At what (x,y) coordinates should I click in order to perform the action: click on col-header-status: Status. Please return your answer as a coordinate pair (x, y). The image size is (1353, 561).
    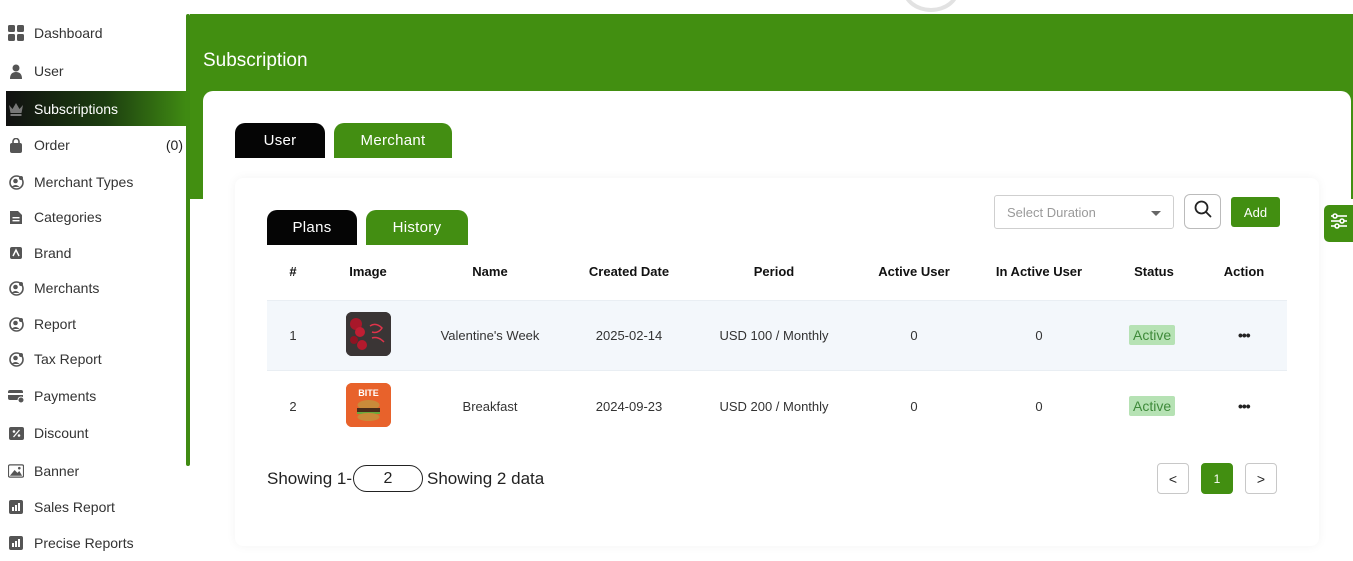
    Looking at the image, I should click on (1154, 271).